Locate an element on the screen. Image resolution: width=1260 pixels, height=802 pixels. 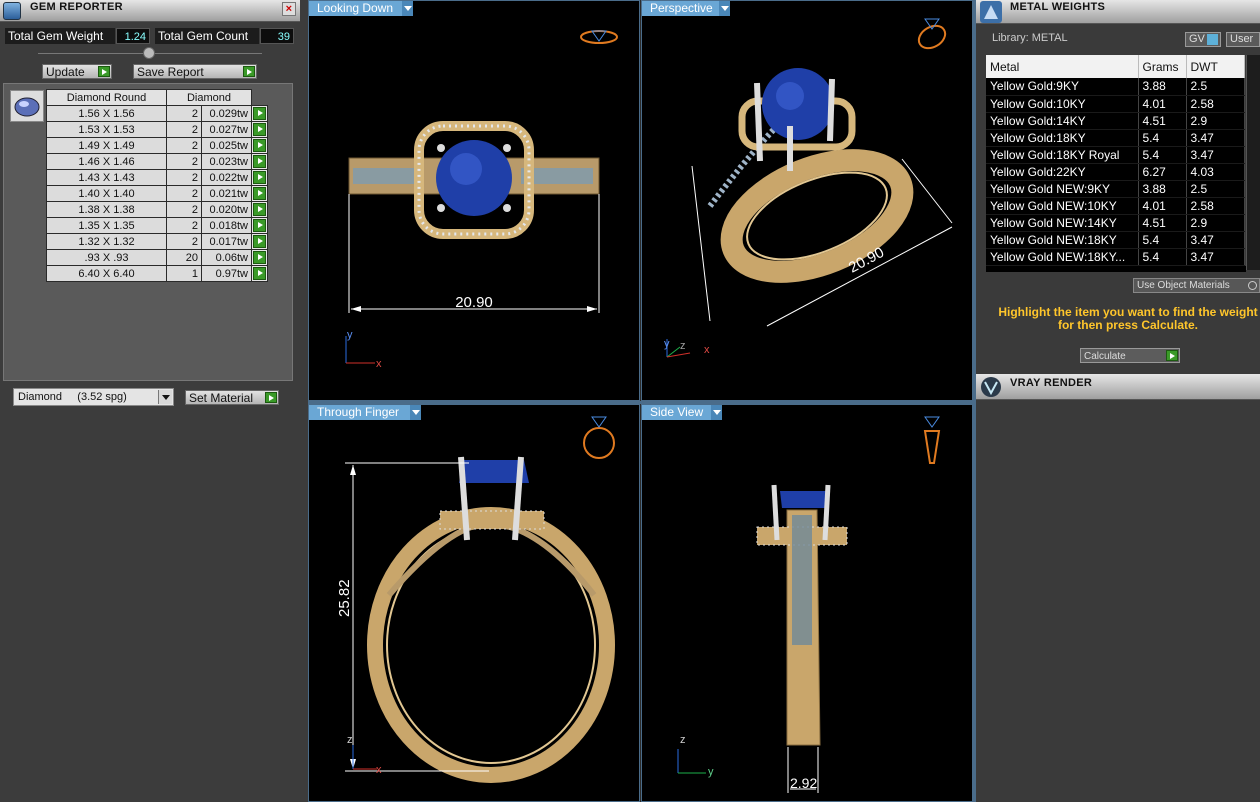
column-header-metal: Metal is located at coordinates (1062, 66).